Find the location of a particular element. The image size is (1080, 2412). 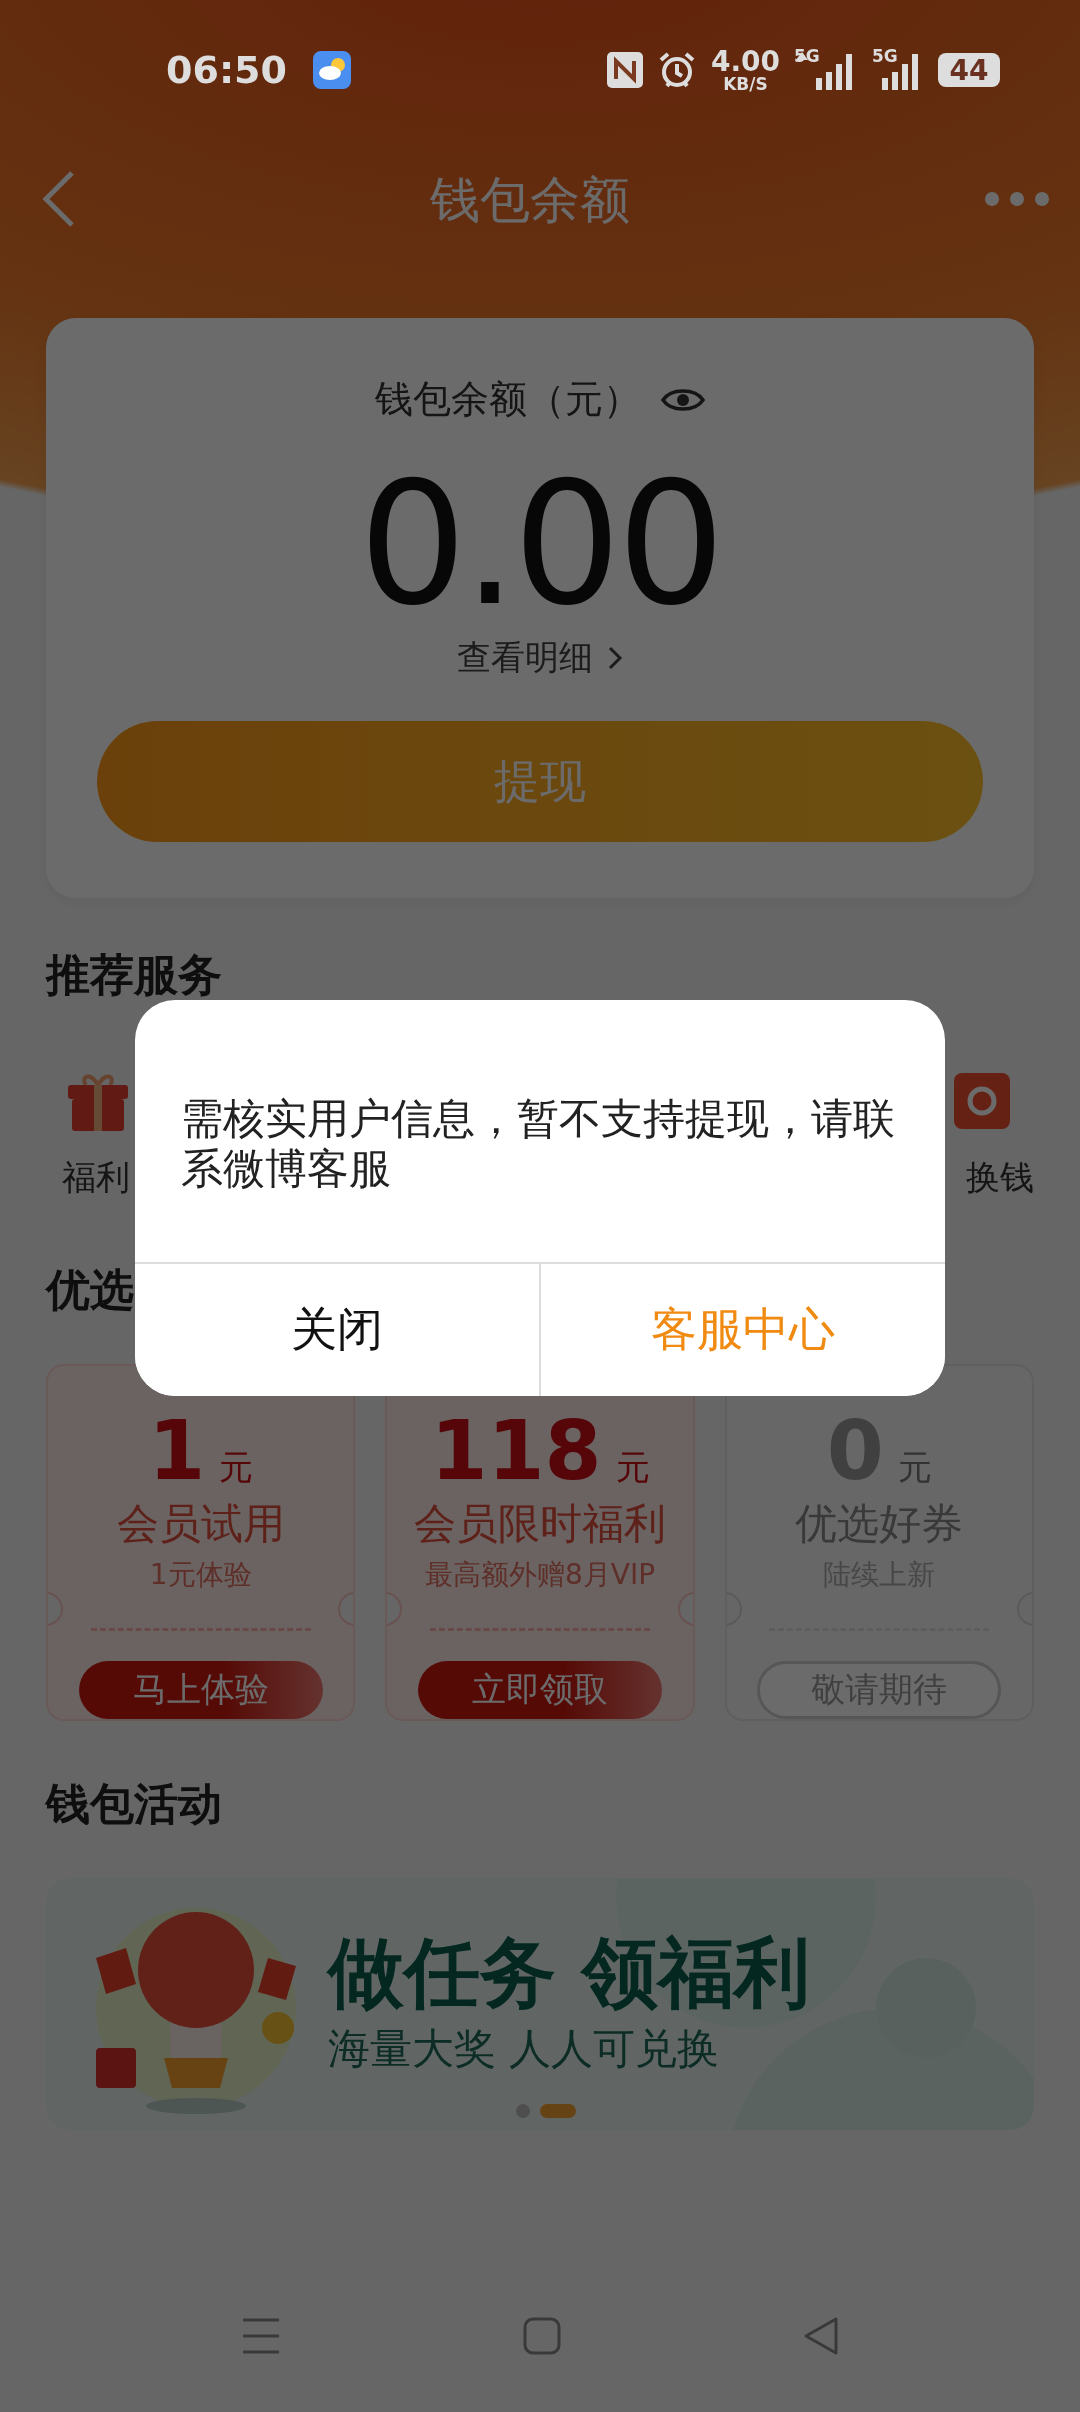

section-title: 优选 is located at coordinates (90, 1290).